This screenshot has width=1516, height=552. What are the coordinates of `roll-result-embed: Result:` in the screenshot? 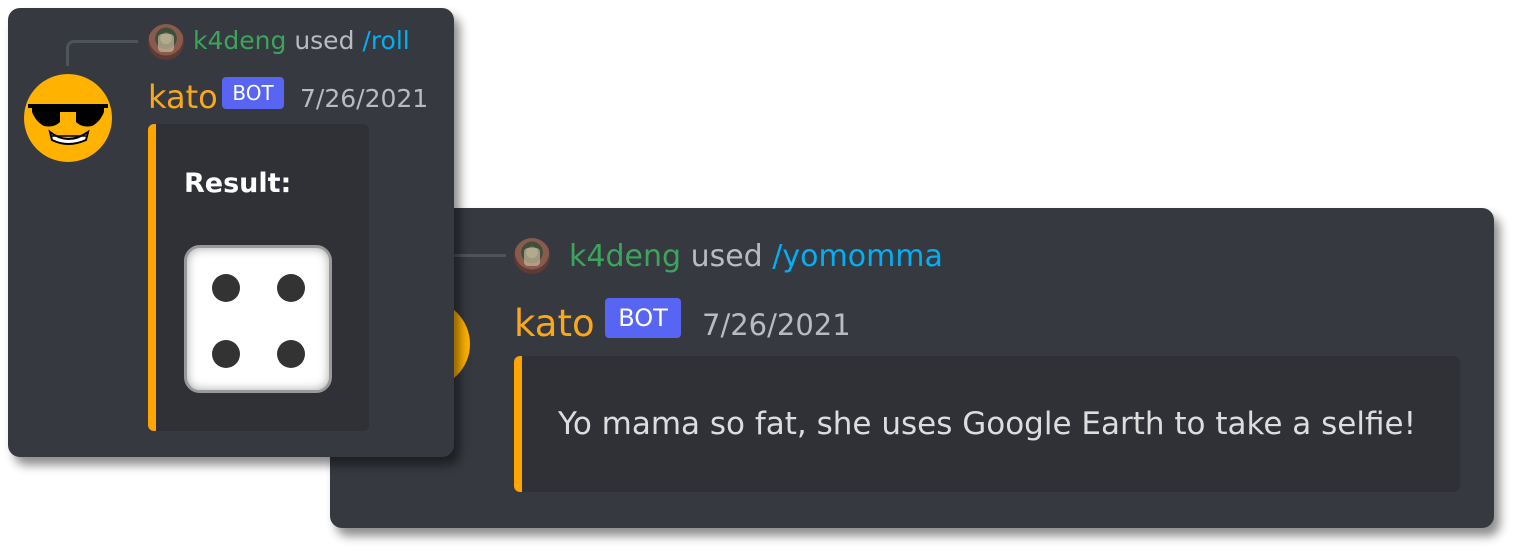 It's located at (258, 277).